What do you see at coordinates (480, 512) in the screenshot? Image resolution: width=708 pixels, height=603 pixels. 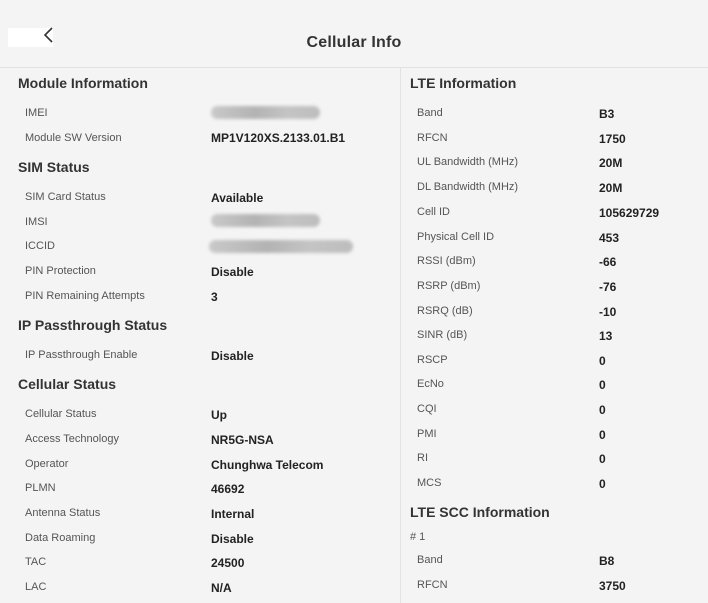 I see `section-title-lte-scc: LTE SCC Information` at bounding box center [480, 512].